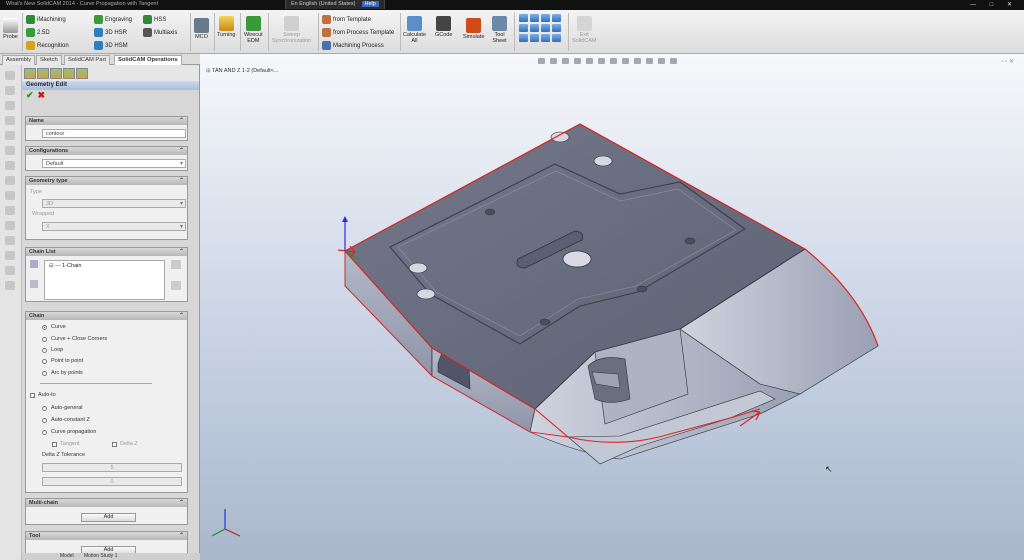 This screenshot has height=560, width=1024. Describe the element at coordinates (70, 444) in the screenshot. I see `tangent-label: Tangent` at that location.